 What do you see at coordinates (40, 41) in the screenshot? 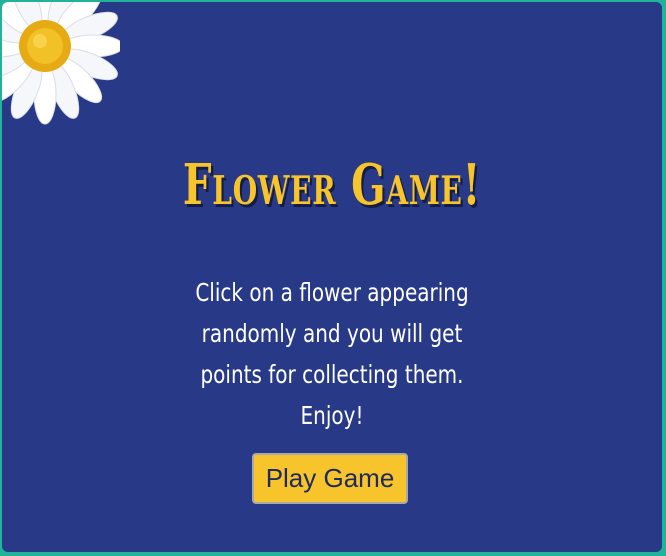
I see `daisy-center-highlight` at bounding box center [40, 41].